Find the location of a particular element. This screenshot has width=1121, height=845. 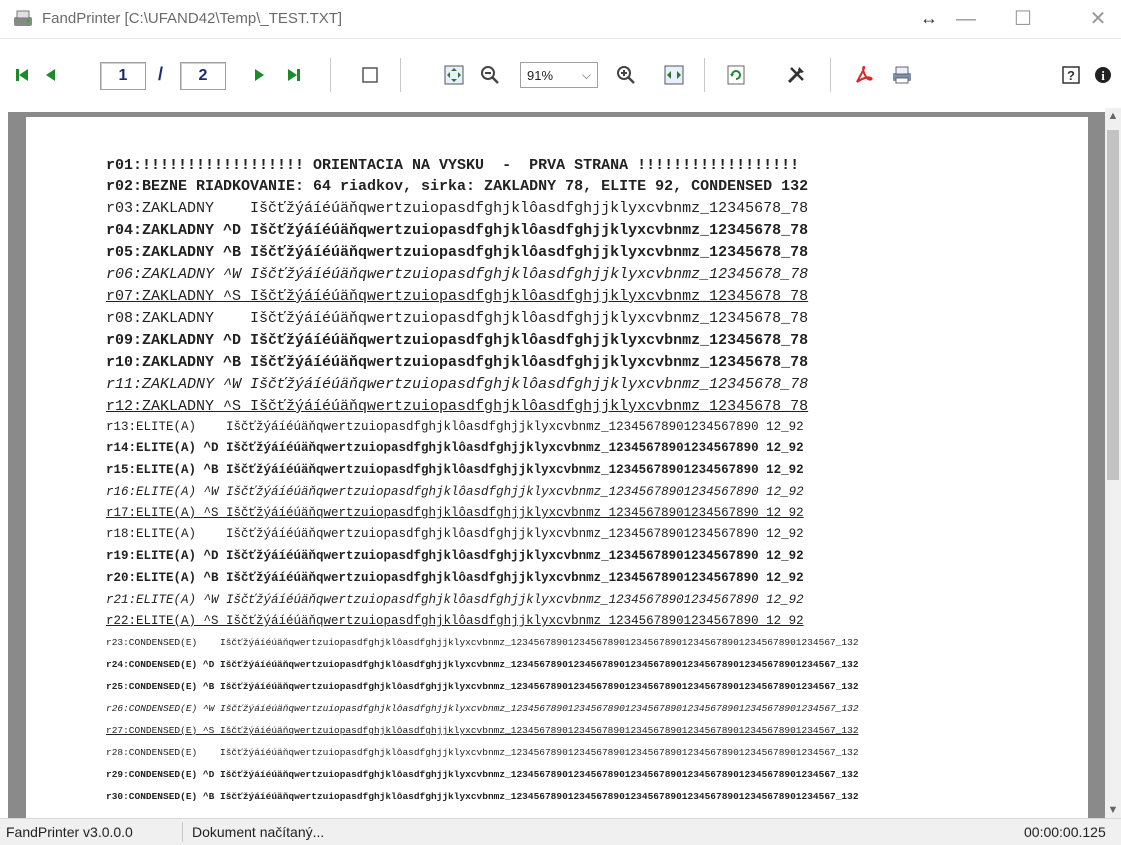

fit-width-button is located at coordinates (674, 75).